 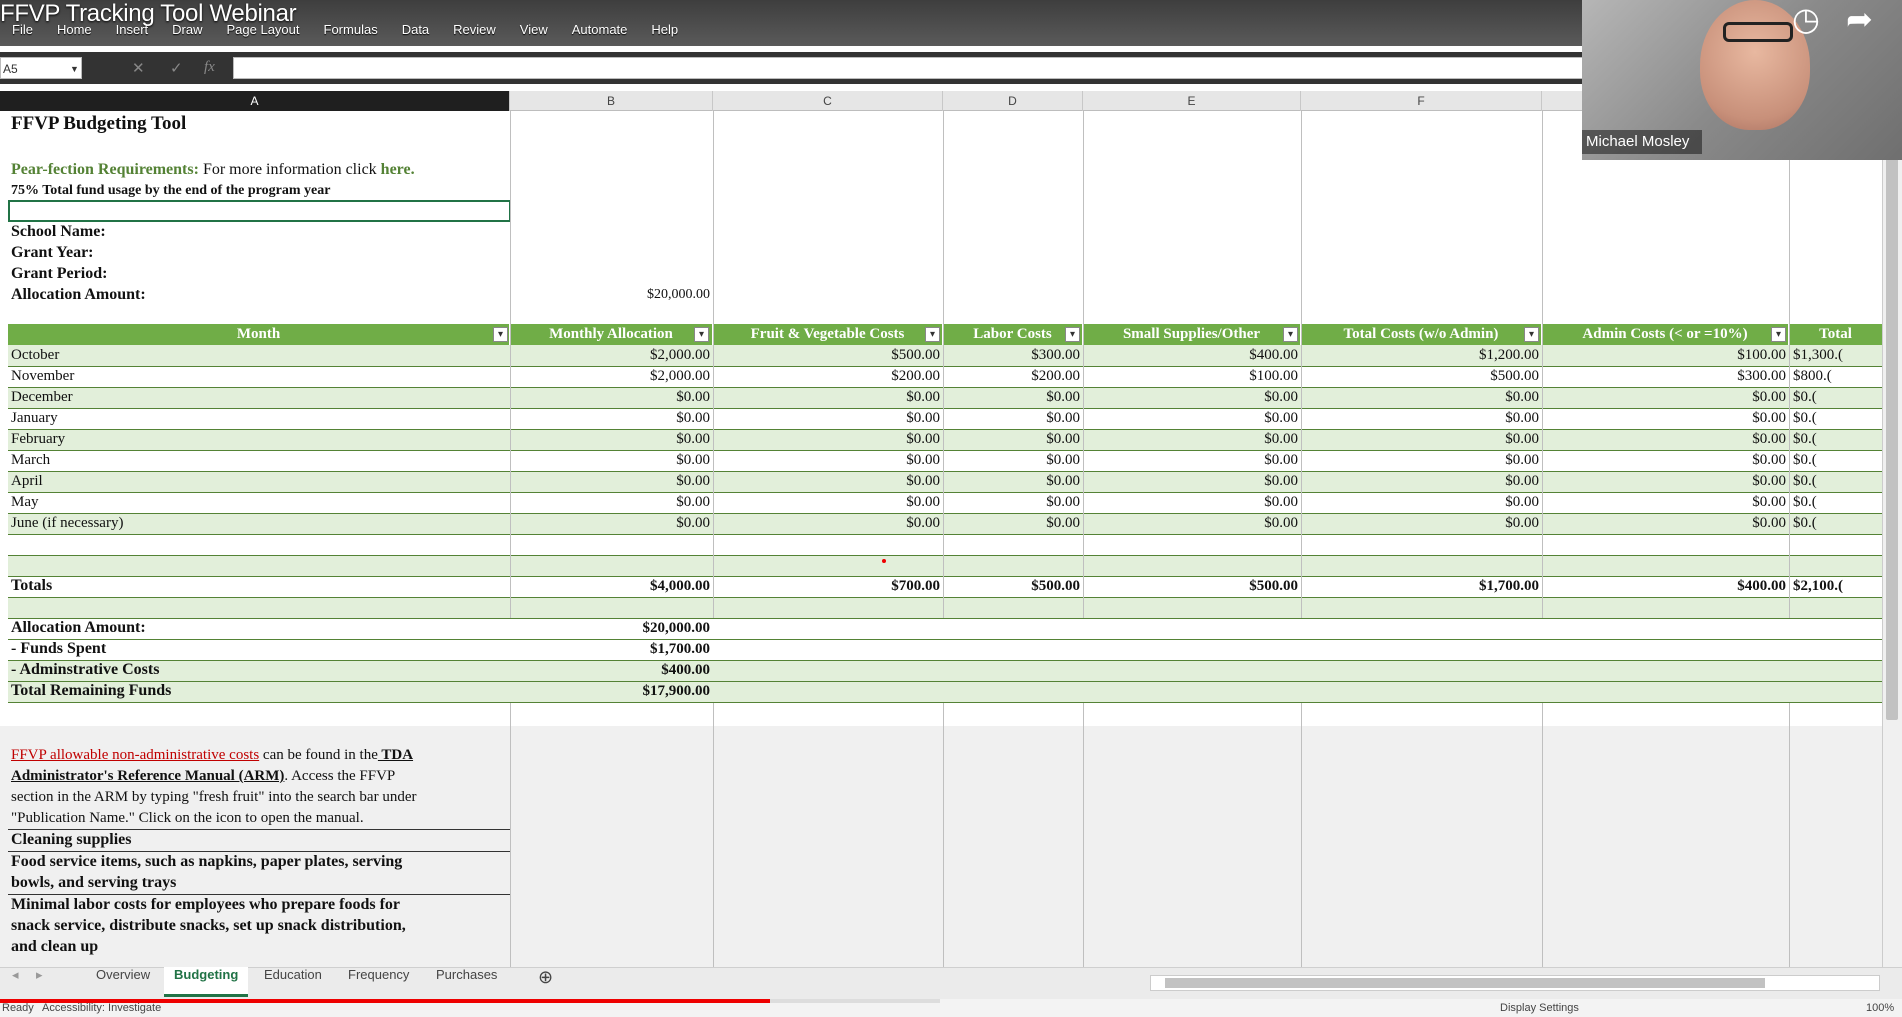 I want to click on cell-month: March, so click(x=258, y=460).